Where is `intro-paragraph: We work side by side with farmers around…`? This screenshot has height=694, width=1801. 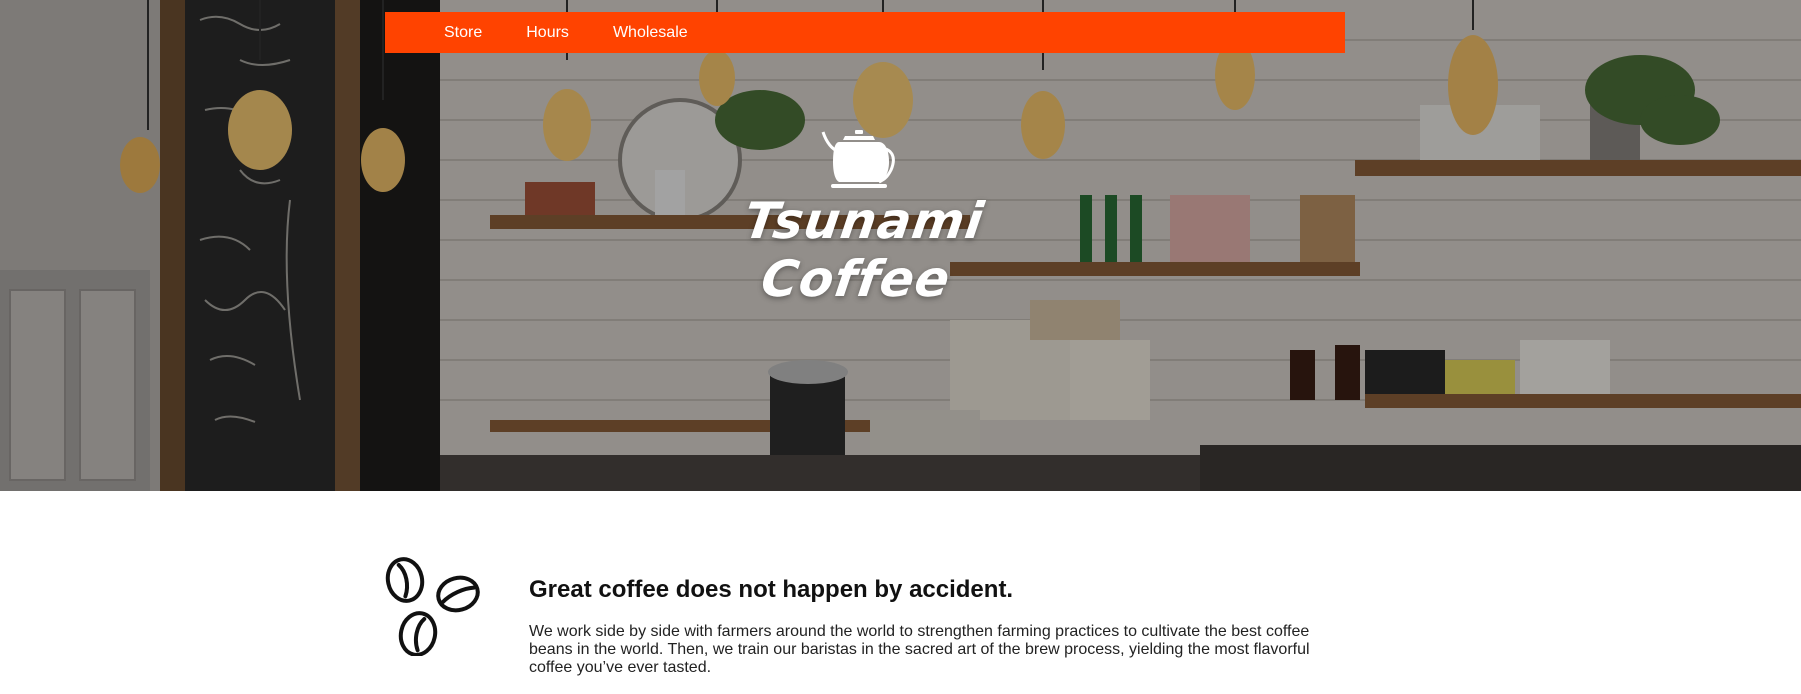 intro-paragraph: We work side by side with farmers around… is located at coordinates (919, 649).